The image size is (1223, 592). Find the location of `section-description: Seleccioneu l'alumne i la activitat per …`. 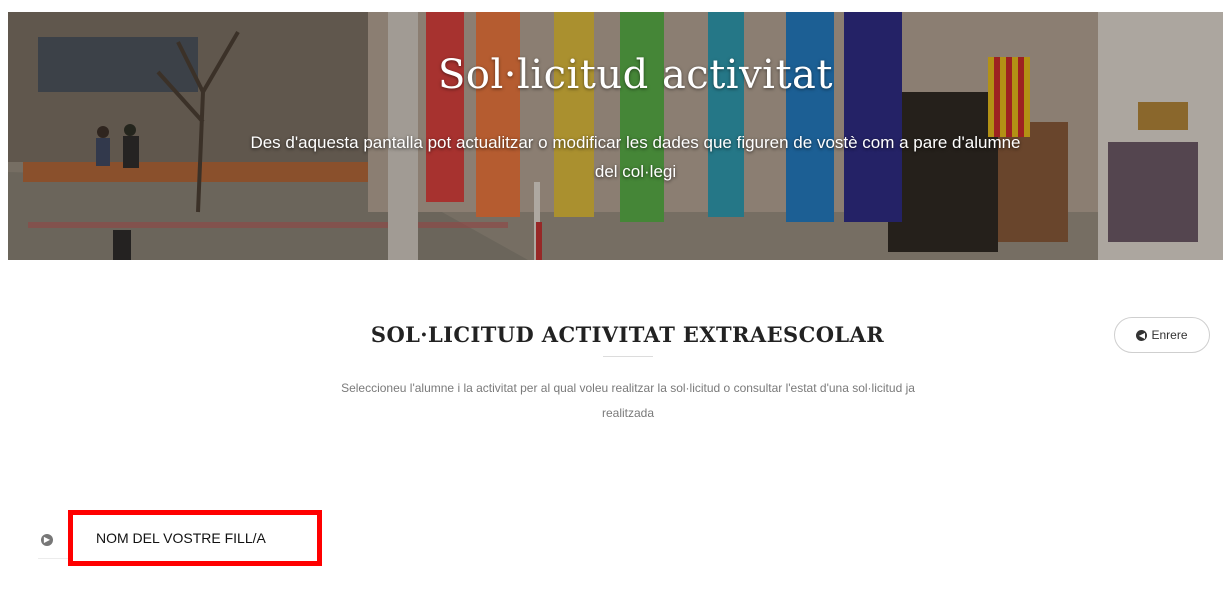

section-description: Seleccioneu l'alumne i la activitat per … is located at coordinates (628, 400).